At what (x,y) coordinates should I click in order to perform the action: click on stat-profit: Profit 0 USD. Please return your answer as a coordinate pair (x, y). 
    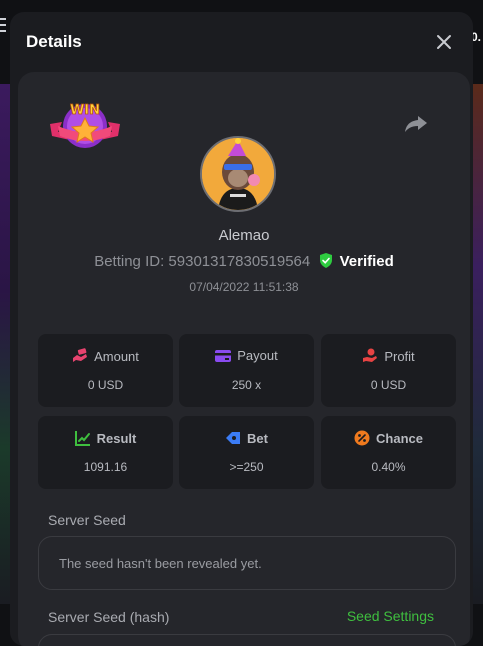
    Looking at the image, I should click on (388, 370).